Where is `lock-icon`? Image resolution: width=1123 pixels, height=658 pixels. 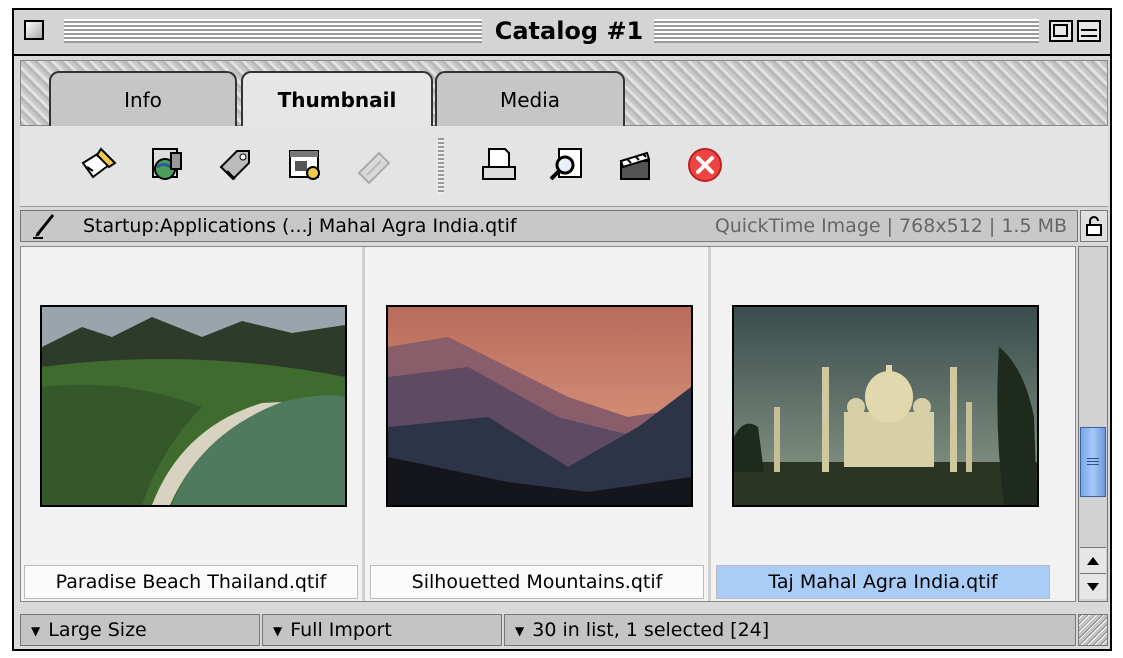 lock-icon is located at coordinates (1094, 226).